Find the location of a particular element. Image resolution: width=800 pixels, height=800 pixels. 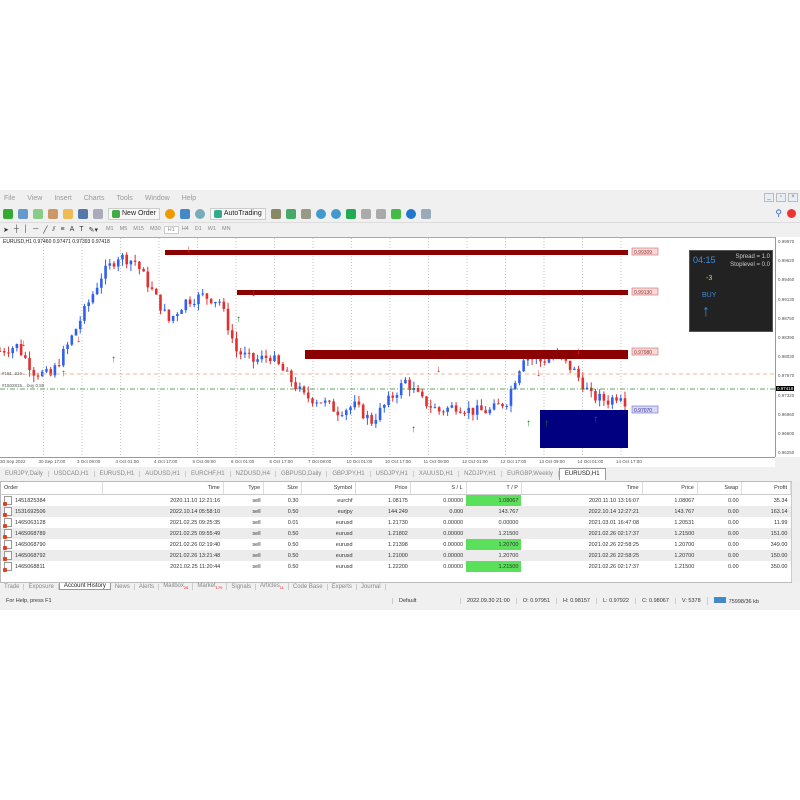

tab-experts: Experts is located at coordinates (342, 586).